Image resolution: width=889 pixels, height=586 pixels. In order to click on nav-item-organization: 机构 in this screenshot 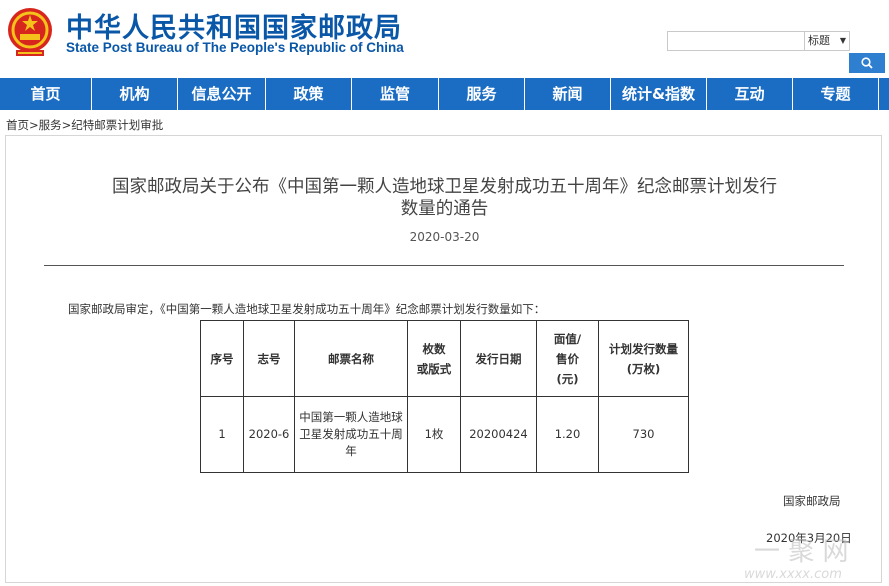, I will do `click(135, 94)`.